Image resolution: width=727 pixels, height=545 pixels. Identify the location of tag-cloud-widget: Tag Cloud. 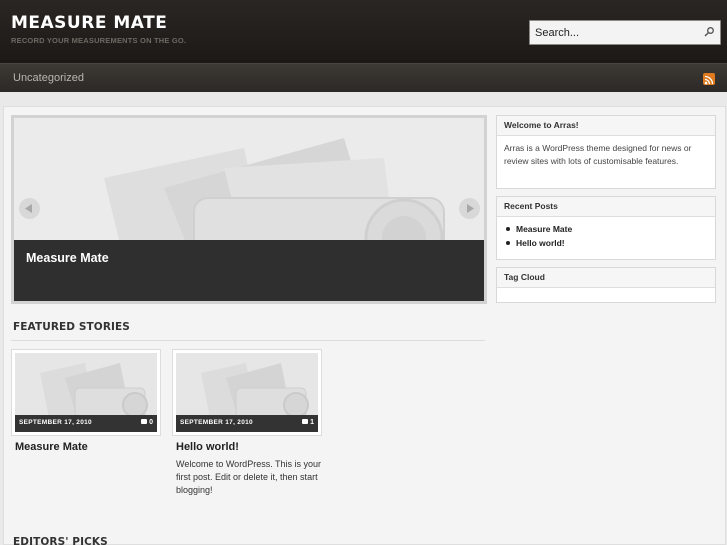
(606, 285).